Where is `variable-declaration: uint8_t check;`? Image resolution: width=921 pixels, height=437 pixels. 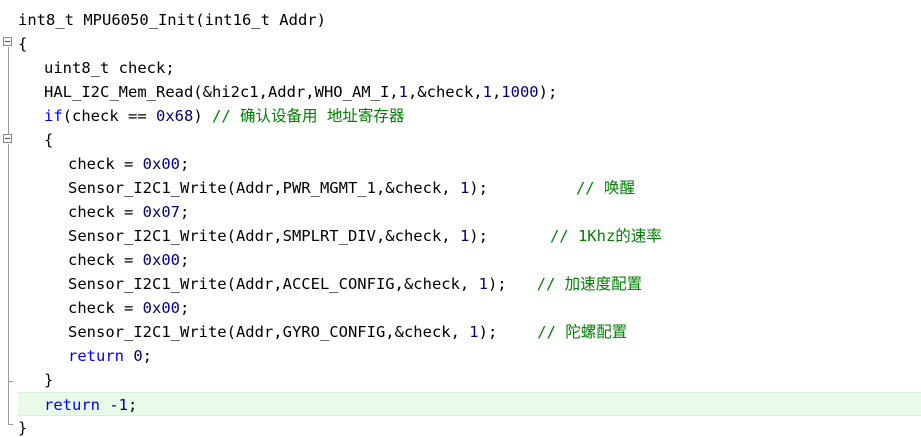
variable-declaration: uint8_t check; is located at coordinates (109, 68).